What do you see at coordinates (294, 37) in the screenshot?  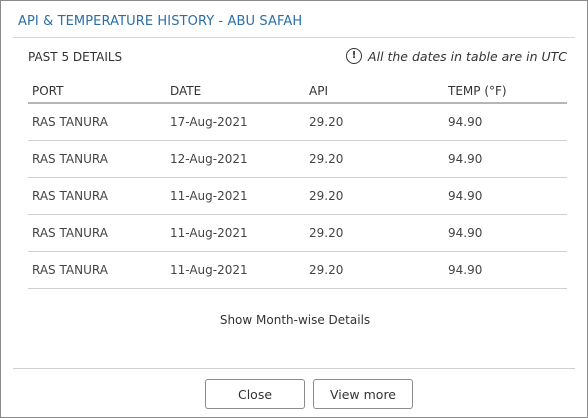 I see `title-divider` at bounding box center [294, 37].